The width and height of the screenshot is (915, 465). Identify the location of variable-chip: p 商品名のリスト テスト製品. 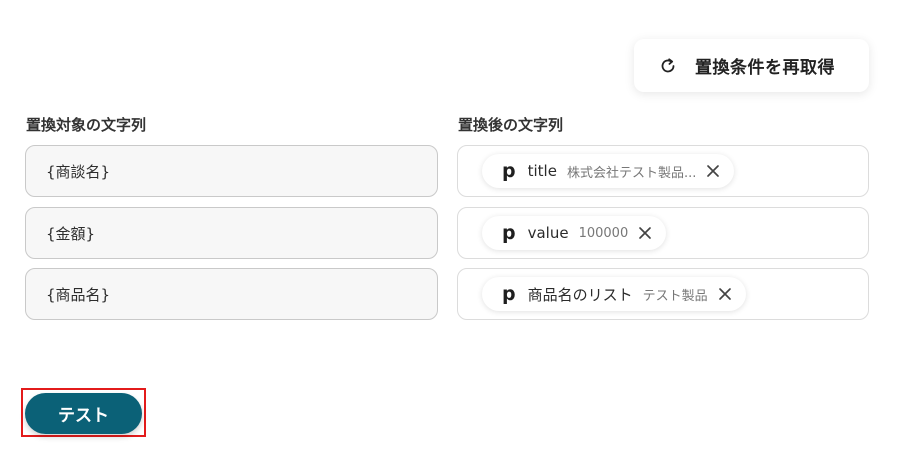
(614, 294).